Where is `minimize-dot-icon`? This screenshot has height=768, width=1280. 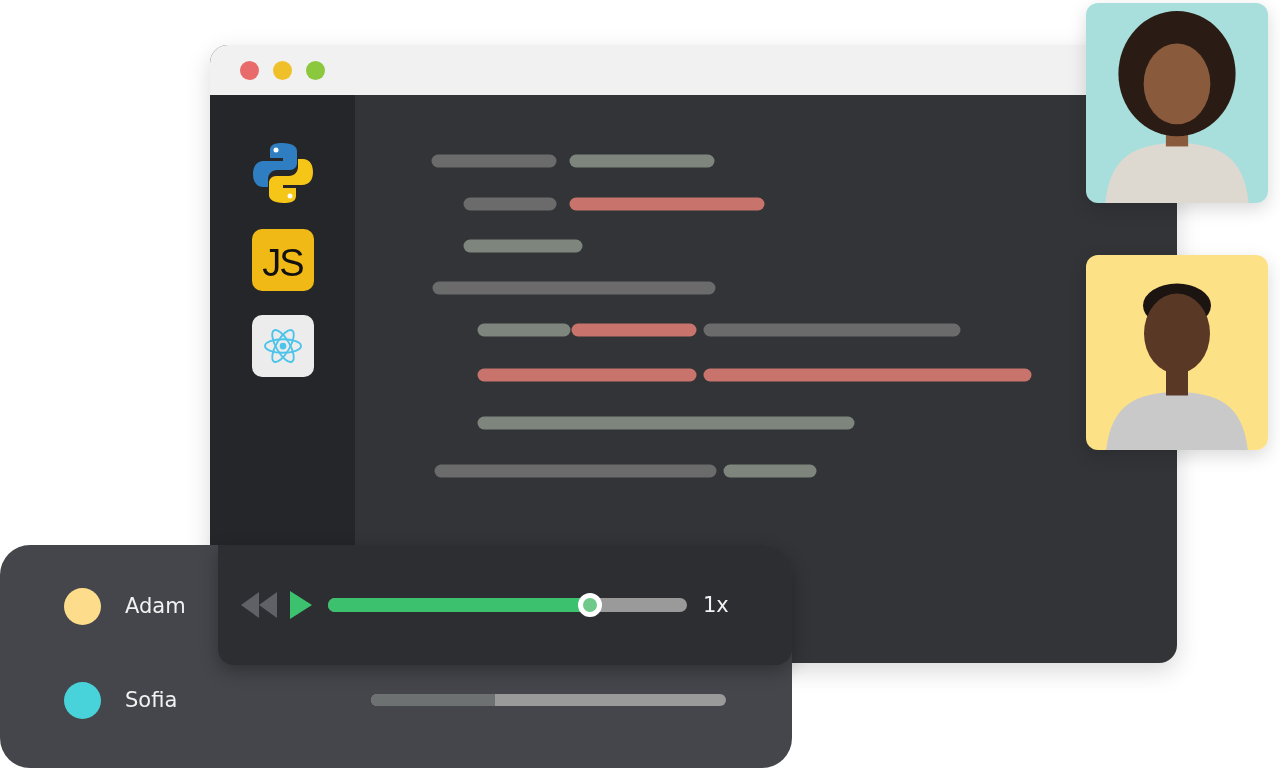 minimize-dot-icon is located at coordinates (282, 70).